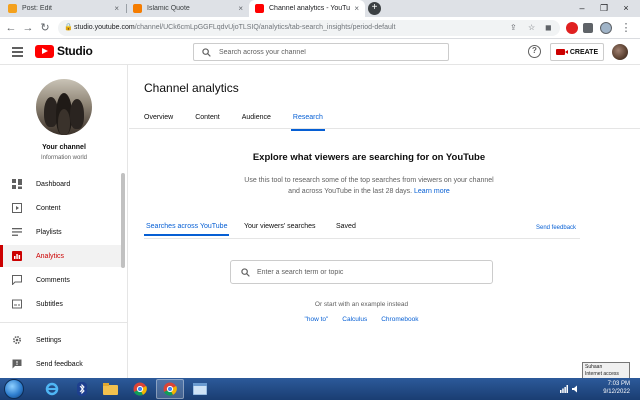 This screenshot has height=400, width=640. I want to click on close-window-icon: ×, so click(626, 8).